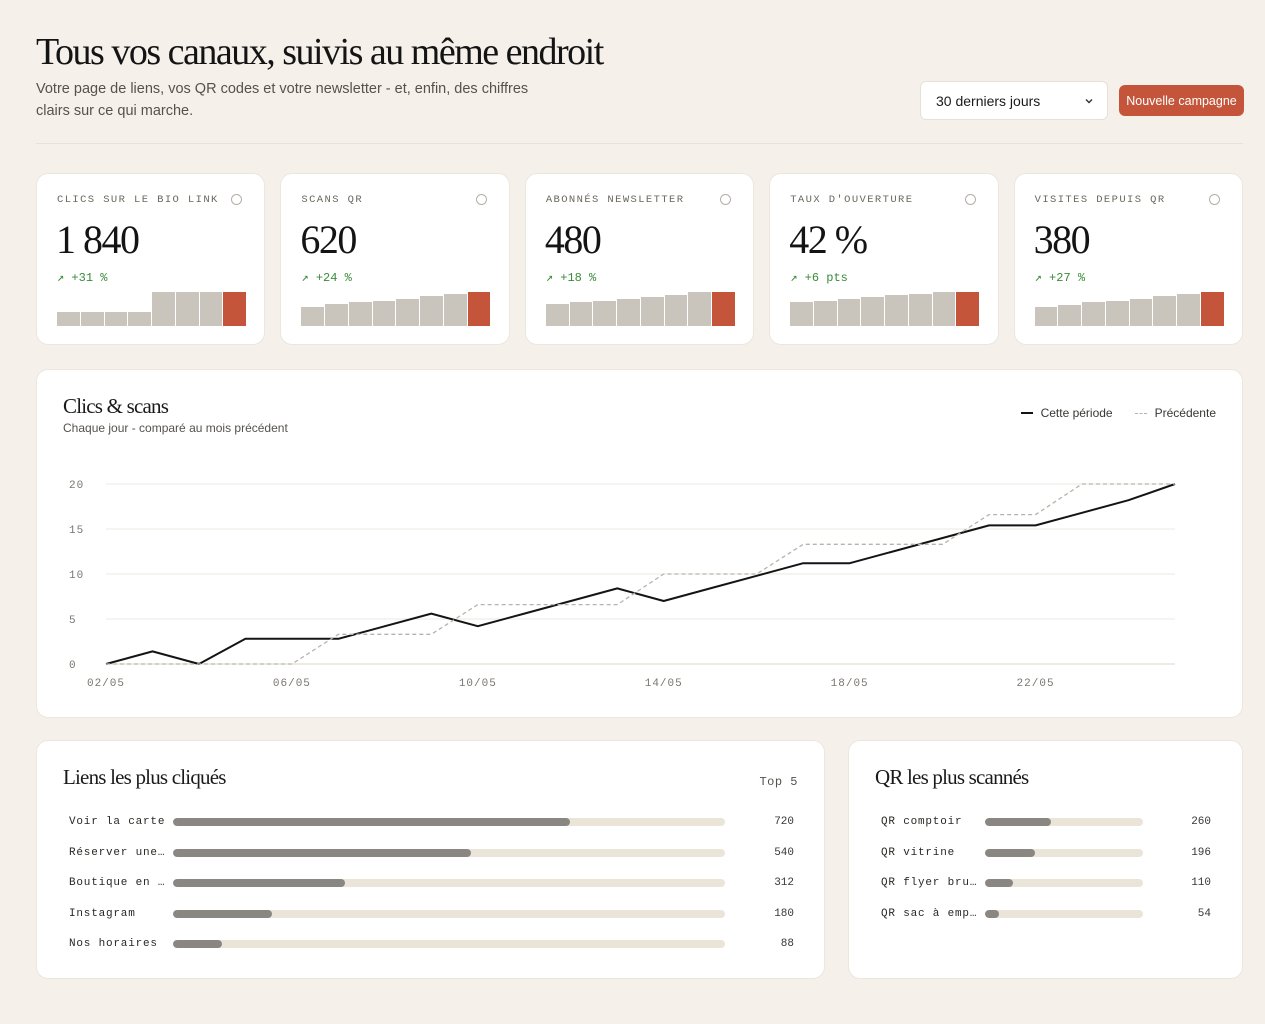 This screenshot has width=1265, height=1024. What do you see at coordinates (102, 913) in the screenshot?
I see `list-item-label: Instagram` at bounding box center [102, 913].